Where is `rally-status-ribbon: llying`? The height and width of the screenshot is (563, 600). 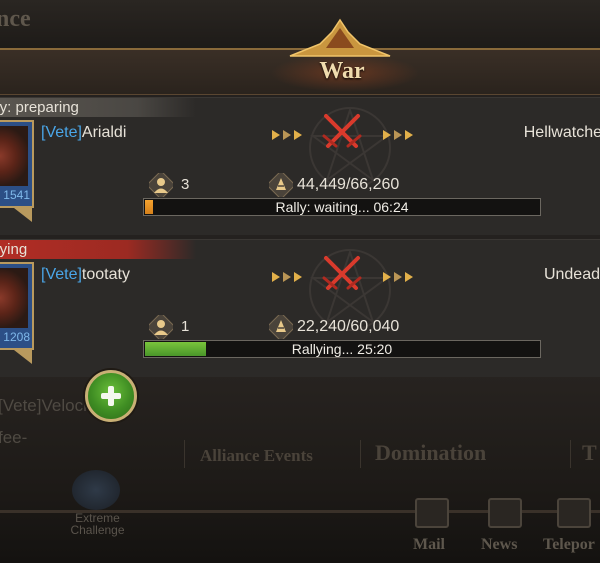
rally-status-ribbon: llying is located at coordinates (98, 249).